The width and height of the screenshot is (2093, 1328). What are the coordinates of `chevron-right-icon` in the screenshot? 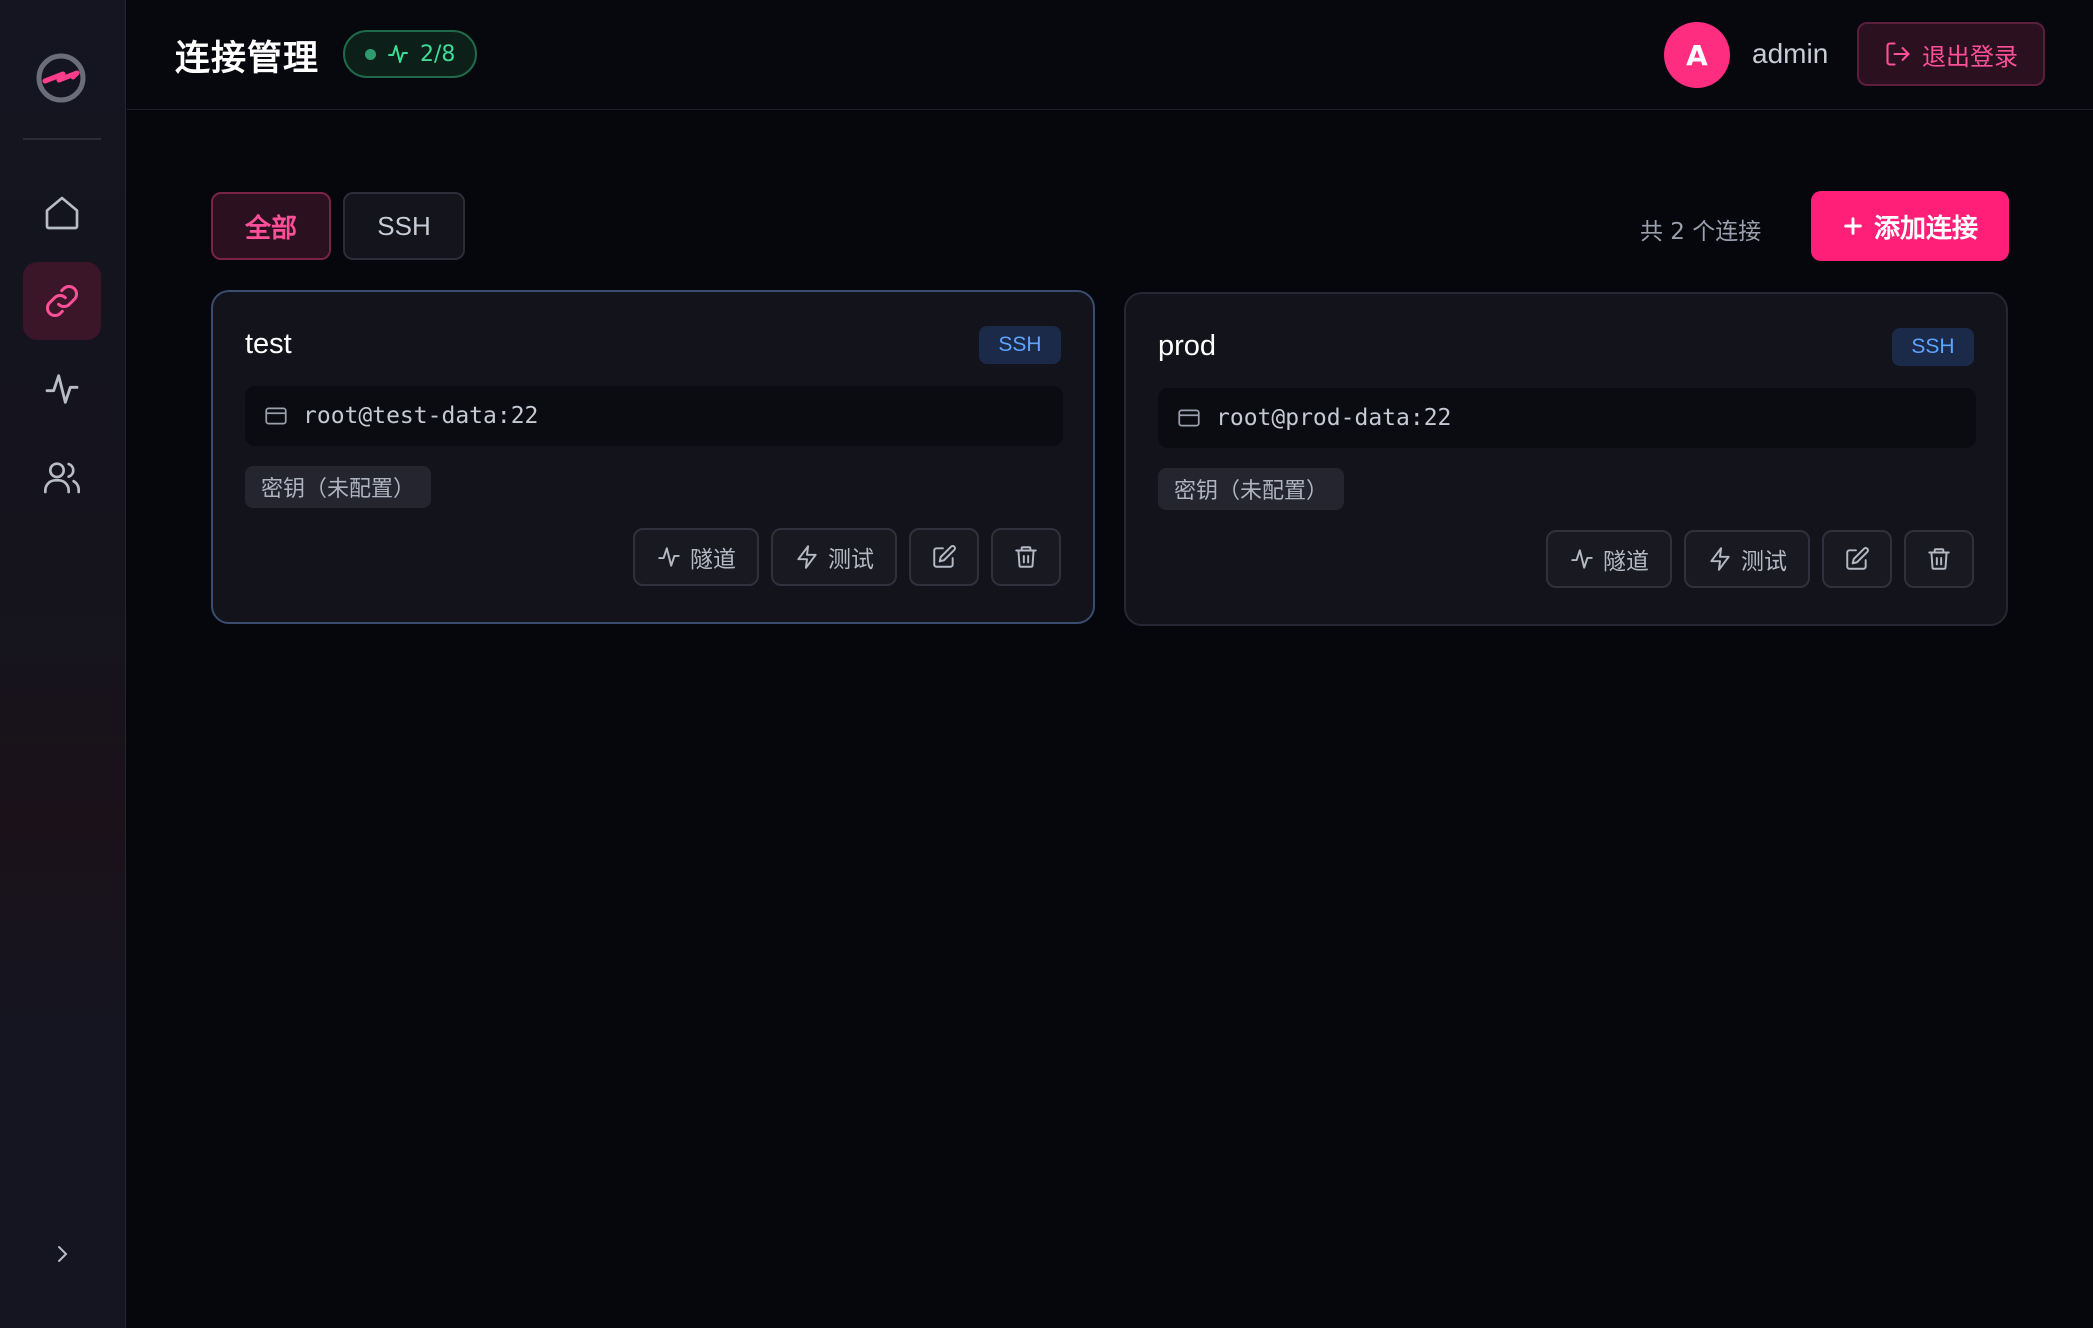 It's located at (63, 1254).